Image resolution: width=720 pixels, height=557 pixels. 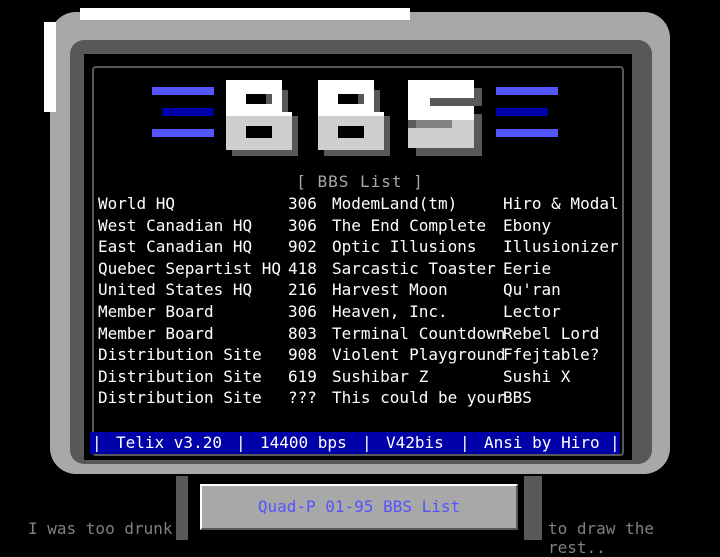 What do you see at coordinates (137, 203) in the screenshot?
I see `bbs-role: World HQ` at bounding box center [137, 203].